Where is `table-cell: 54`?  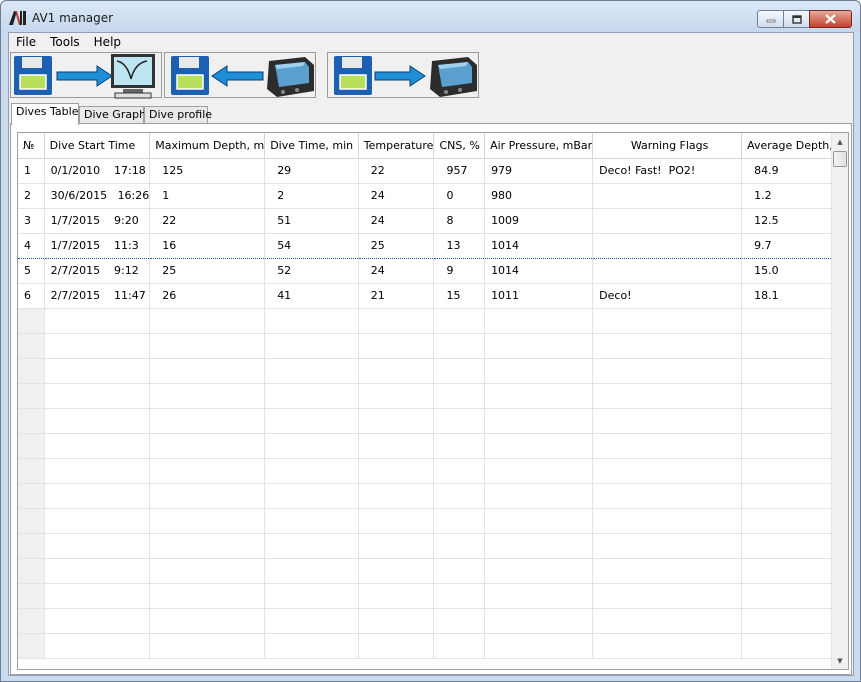
table-cell: 54 is located at coordinates (311, 245).